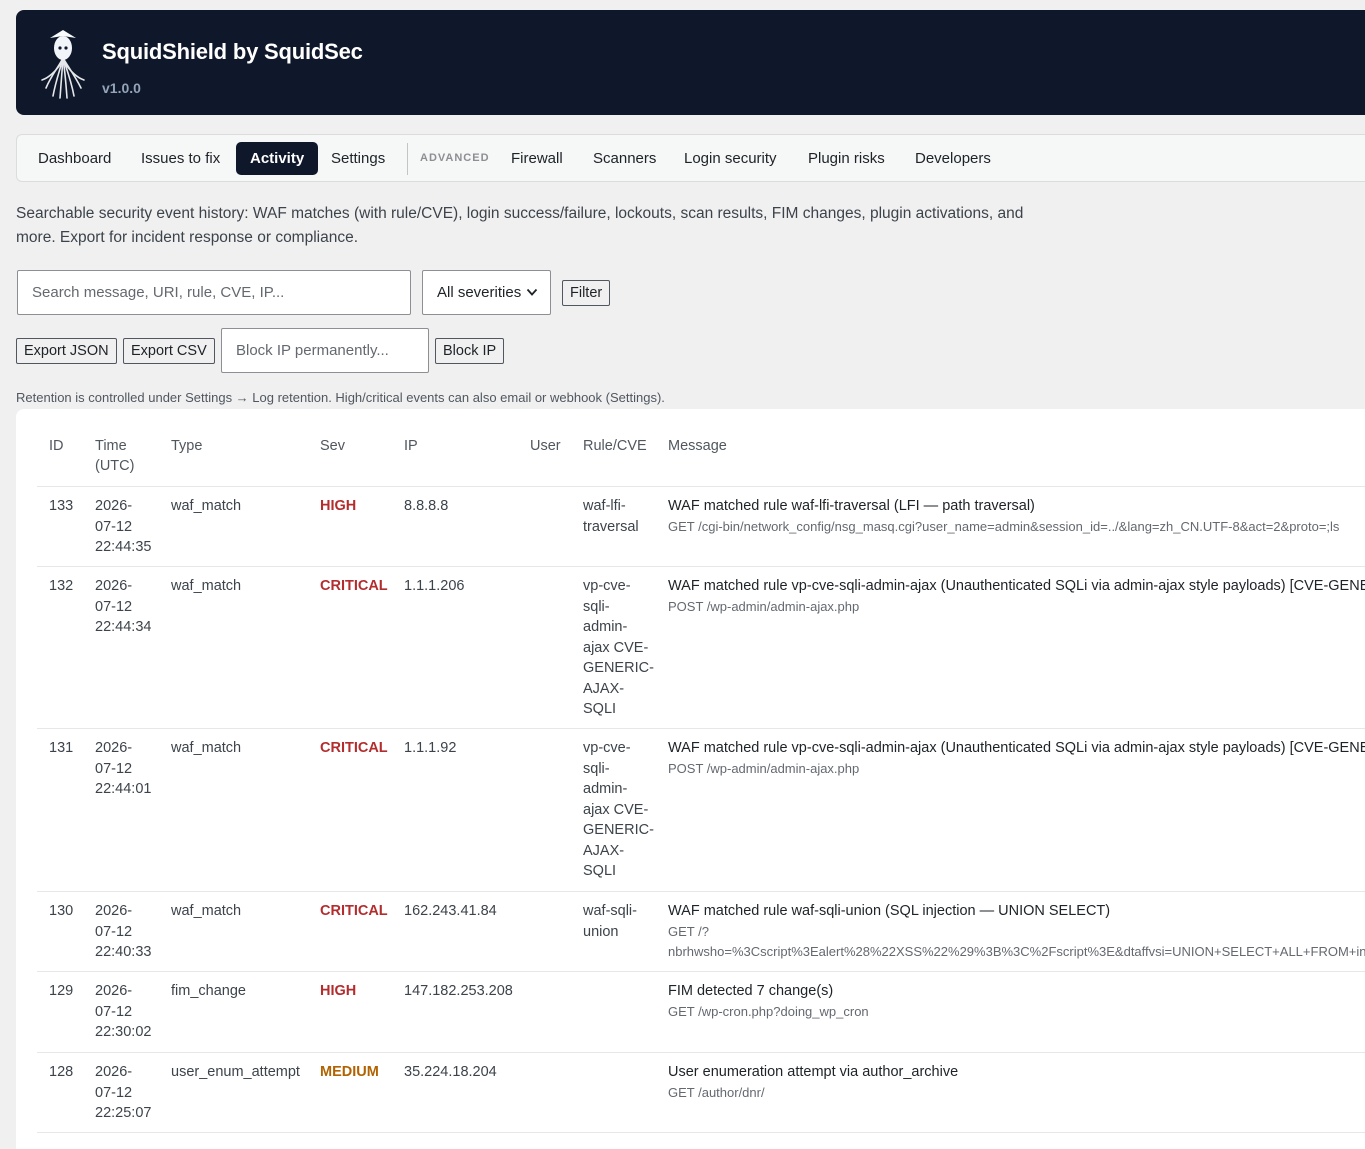  Describe the element at coordinates (169, 351) in the screenshot. I see `export-csv-button: Export CSV` at that location.